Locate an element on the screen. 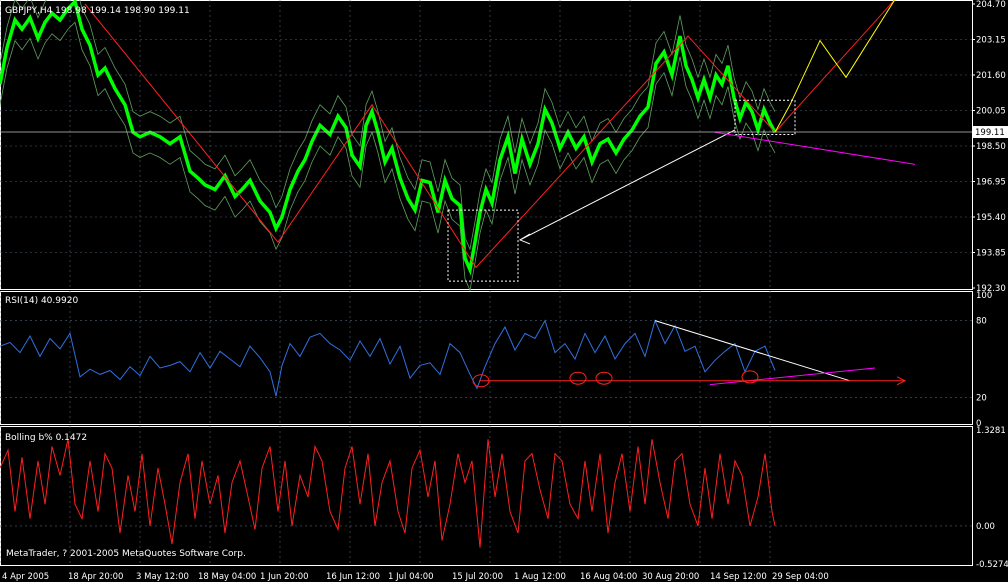 This screenshot has width=1008, height=582. y-tick-label: 196.95 is located at coordinates (991, 183).